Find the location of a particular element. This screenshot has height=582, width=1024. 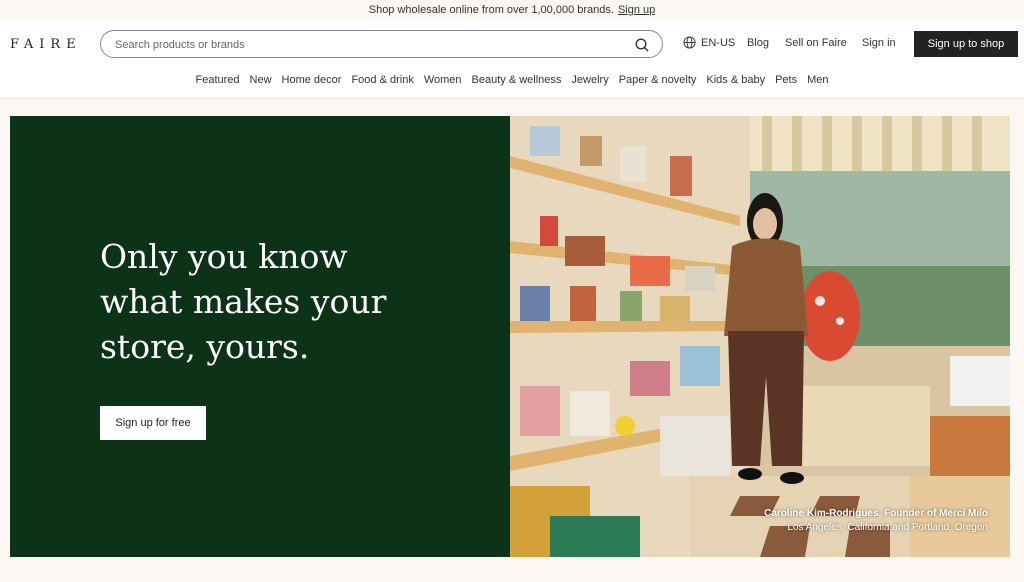

search-icon is located at coordinates (642, 45).